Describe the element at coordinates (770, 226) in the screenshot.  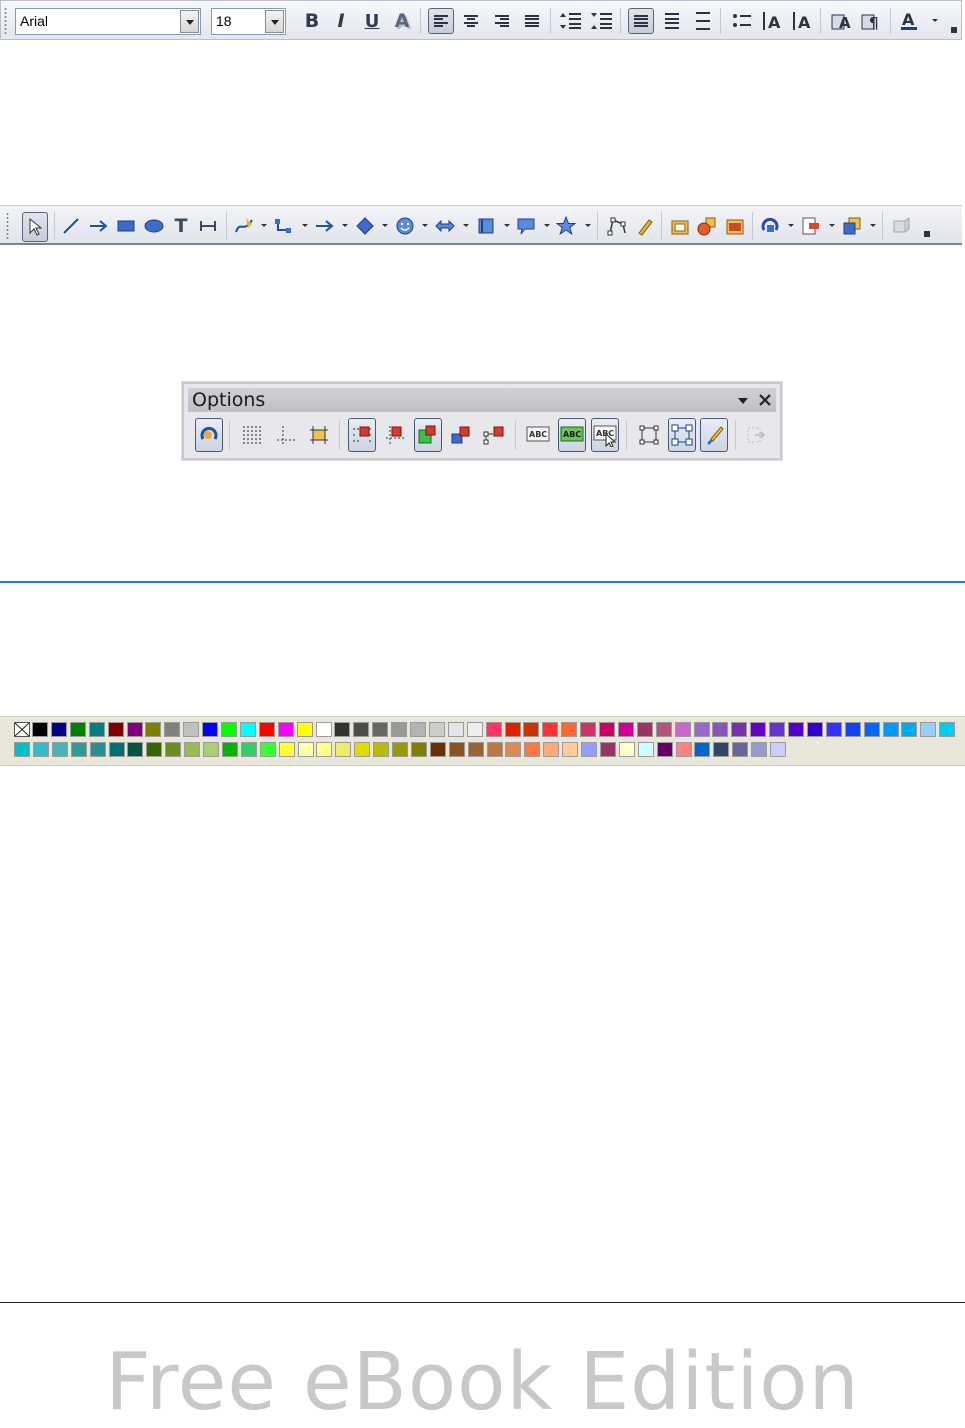
I see `rotate-button` at that location.